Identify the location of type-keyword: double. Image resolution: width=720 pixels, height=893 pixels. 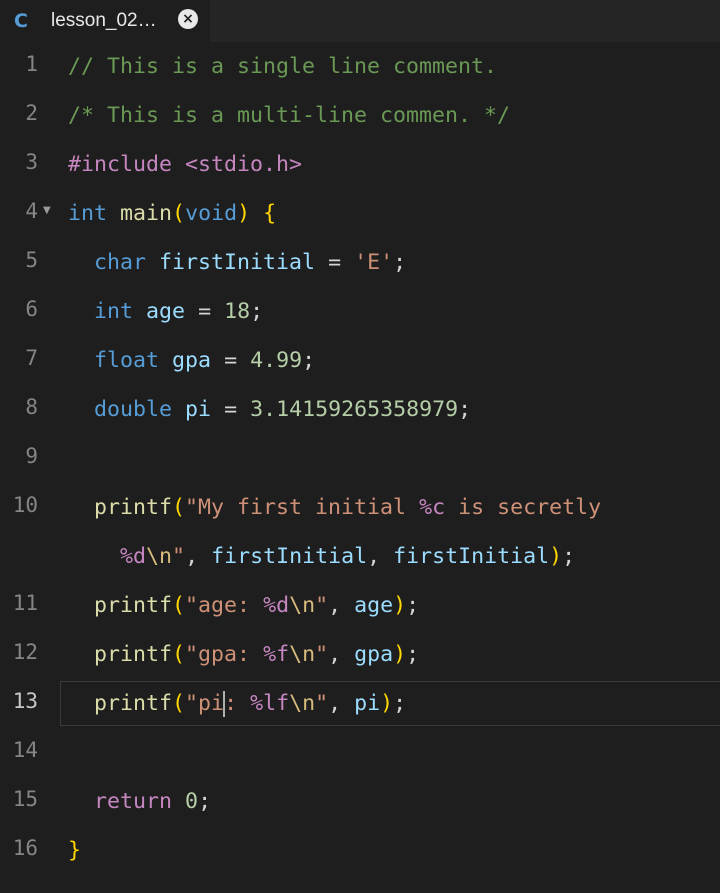
(133, 409).